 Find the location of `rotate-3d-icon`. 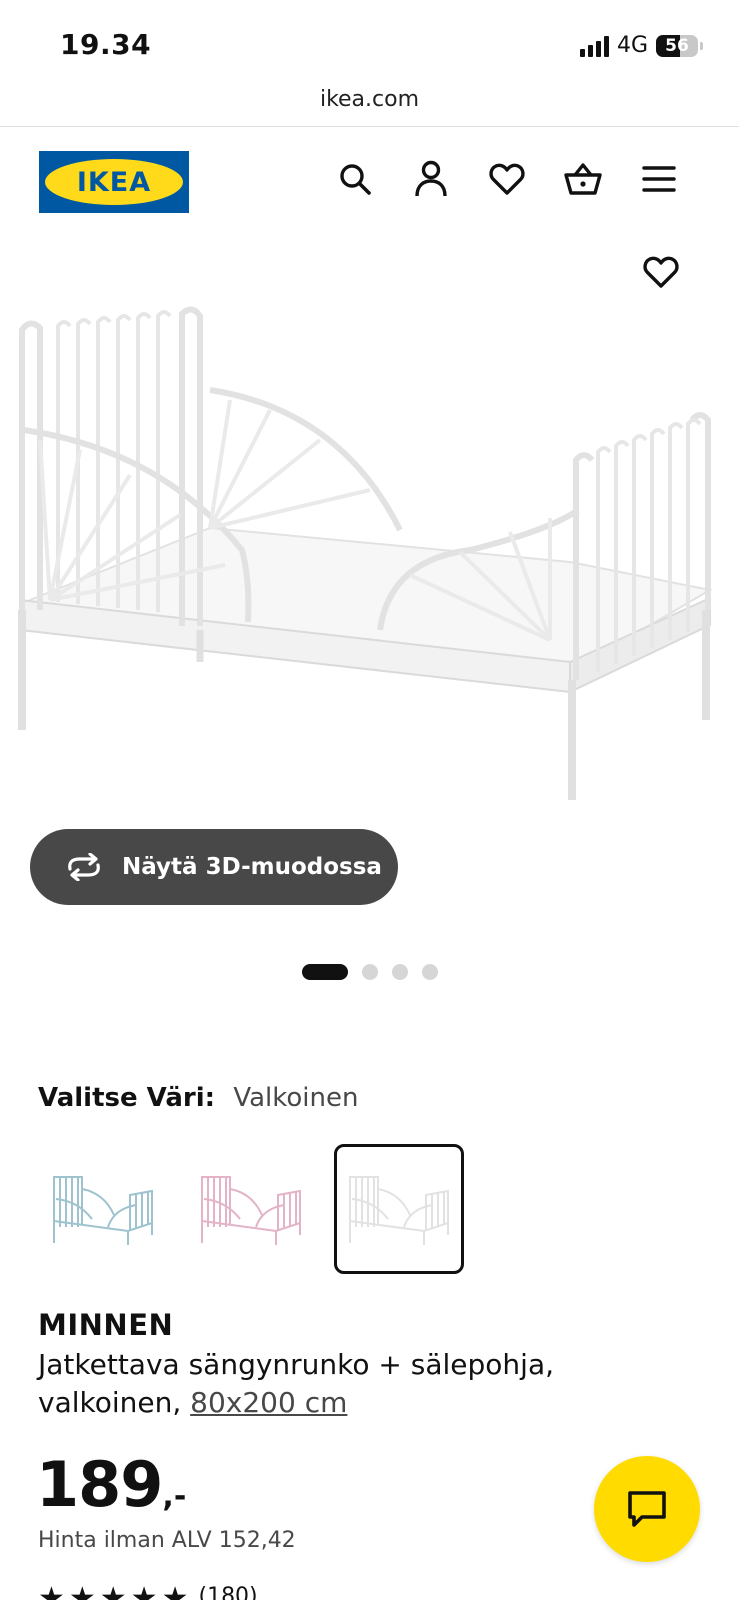

rotate-3d-icon is located at coordinates (84, 867).